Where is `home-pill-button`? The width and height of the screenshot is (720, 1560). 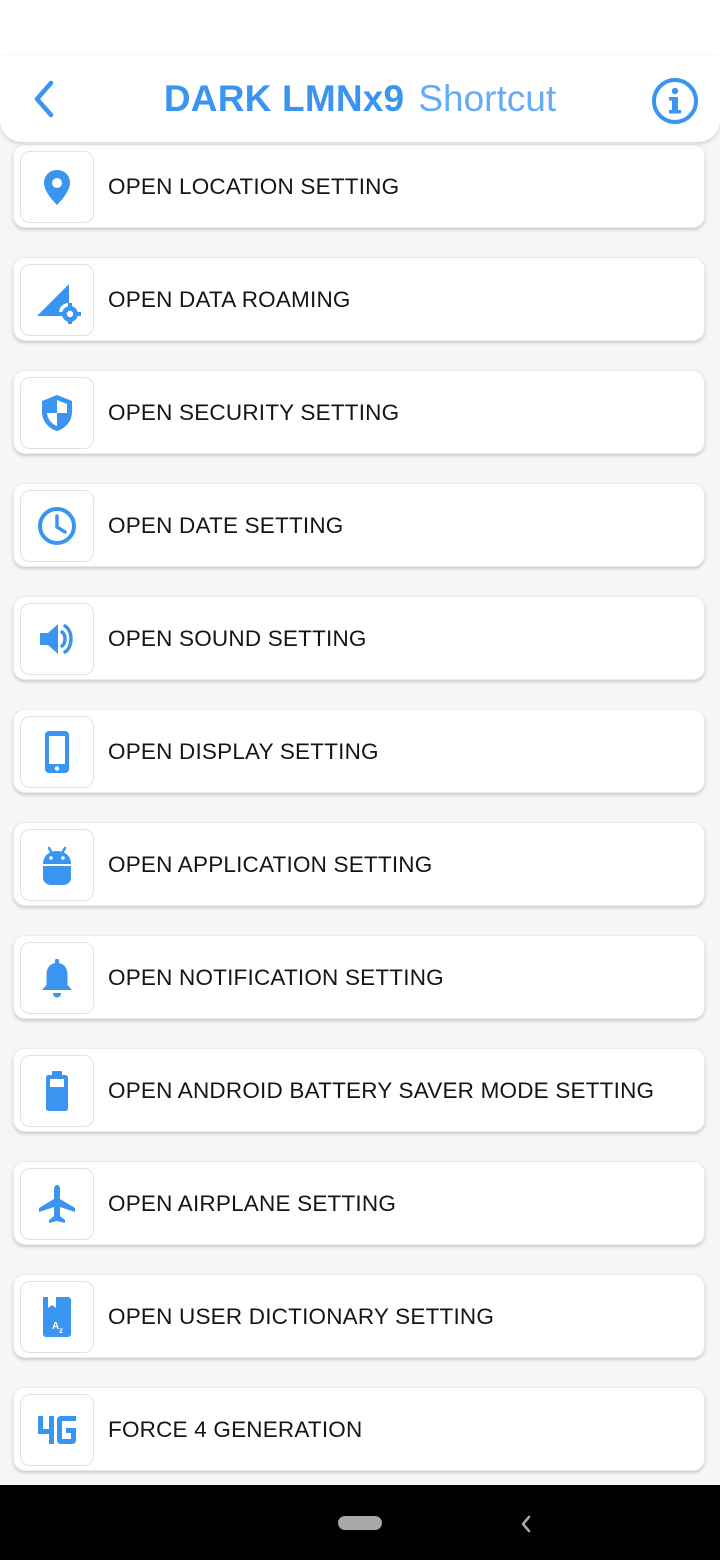 home-pill-button is located at coordinates (360, 1523).